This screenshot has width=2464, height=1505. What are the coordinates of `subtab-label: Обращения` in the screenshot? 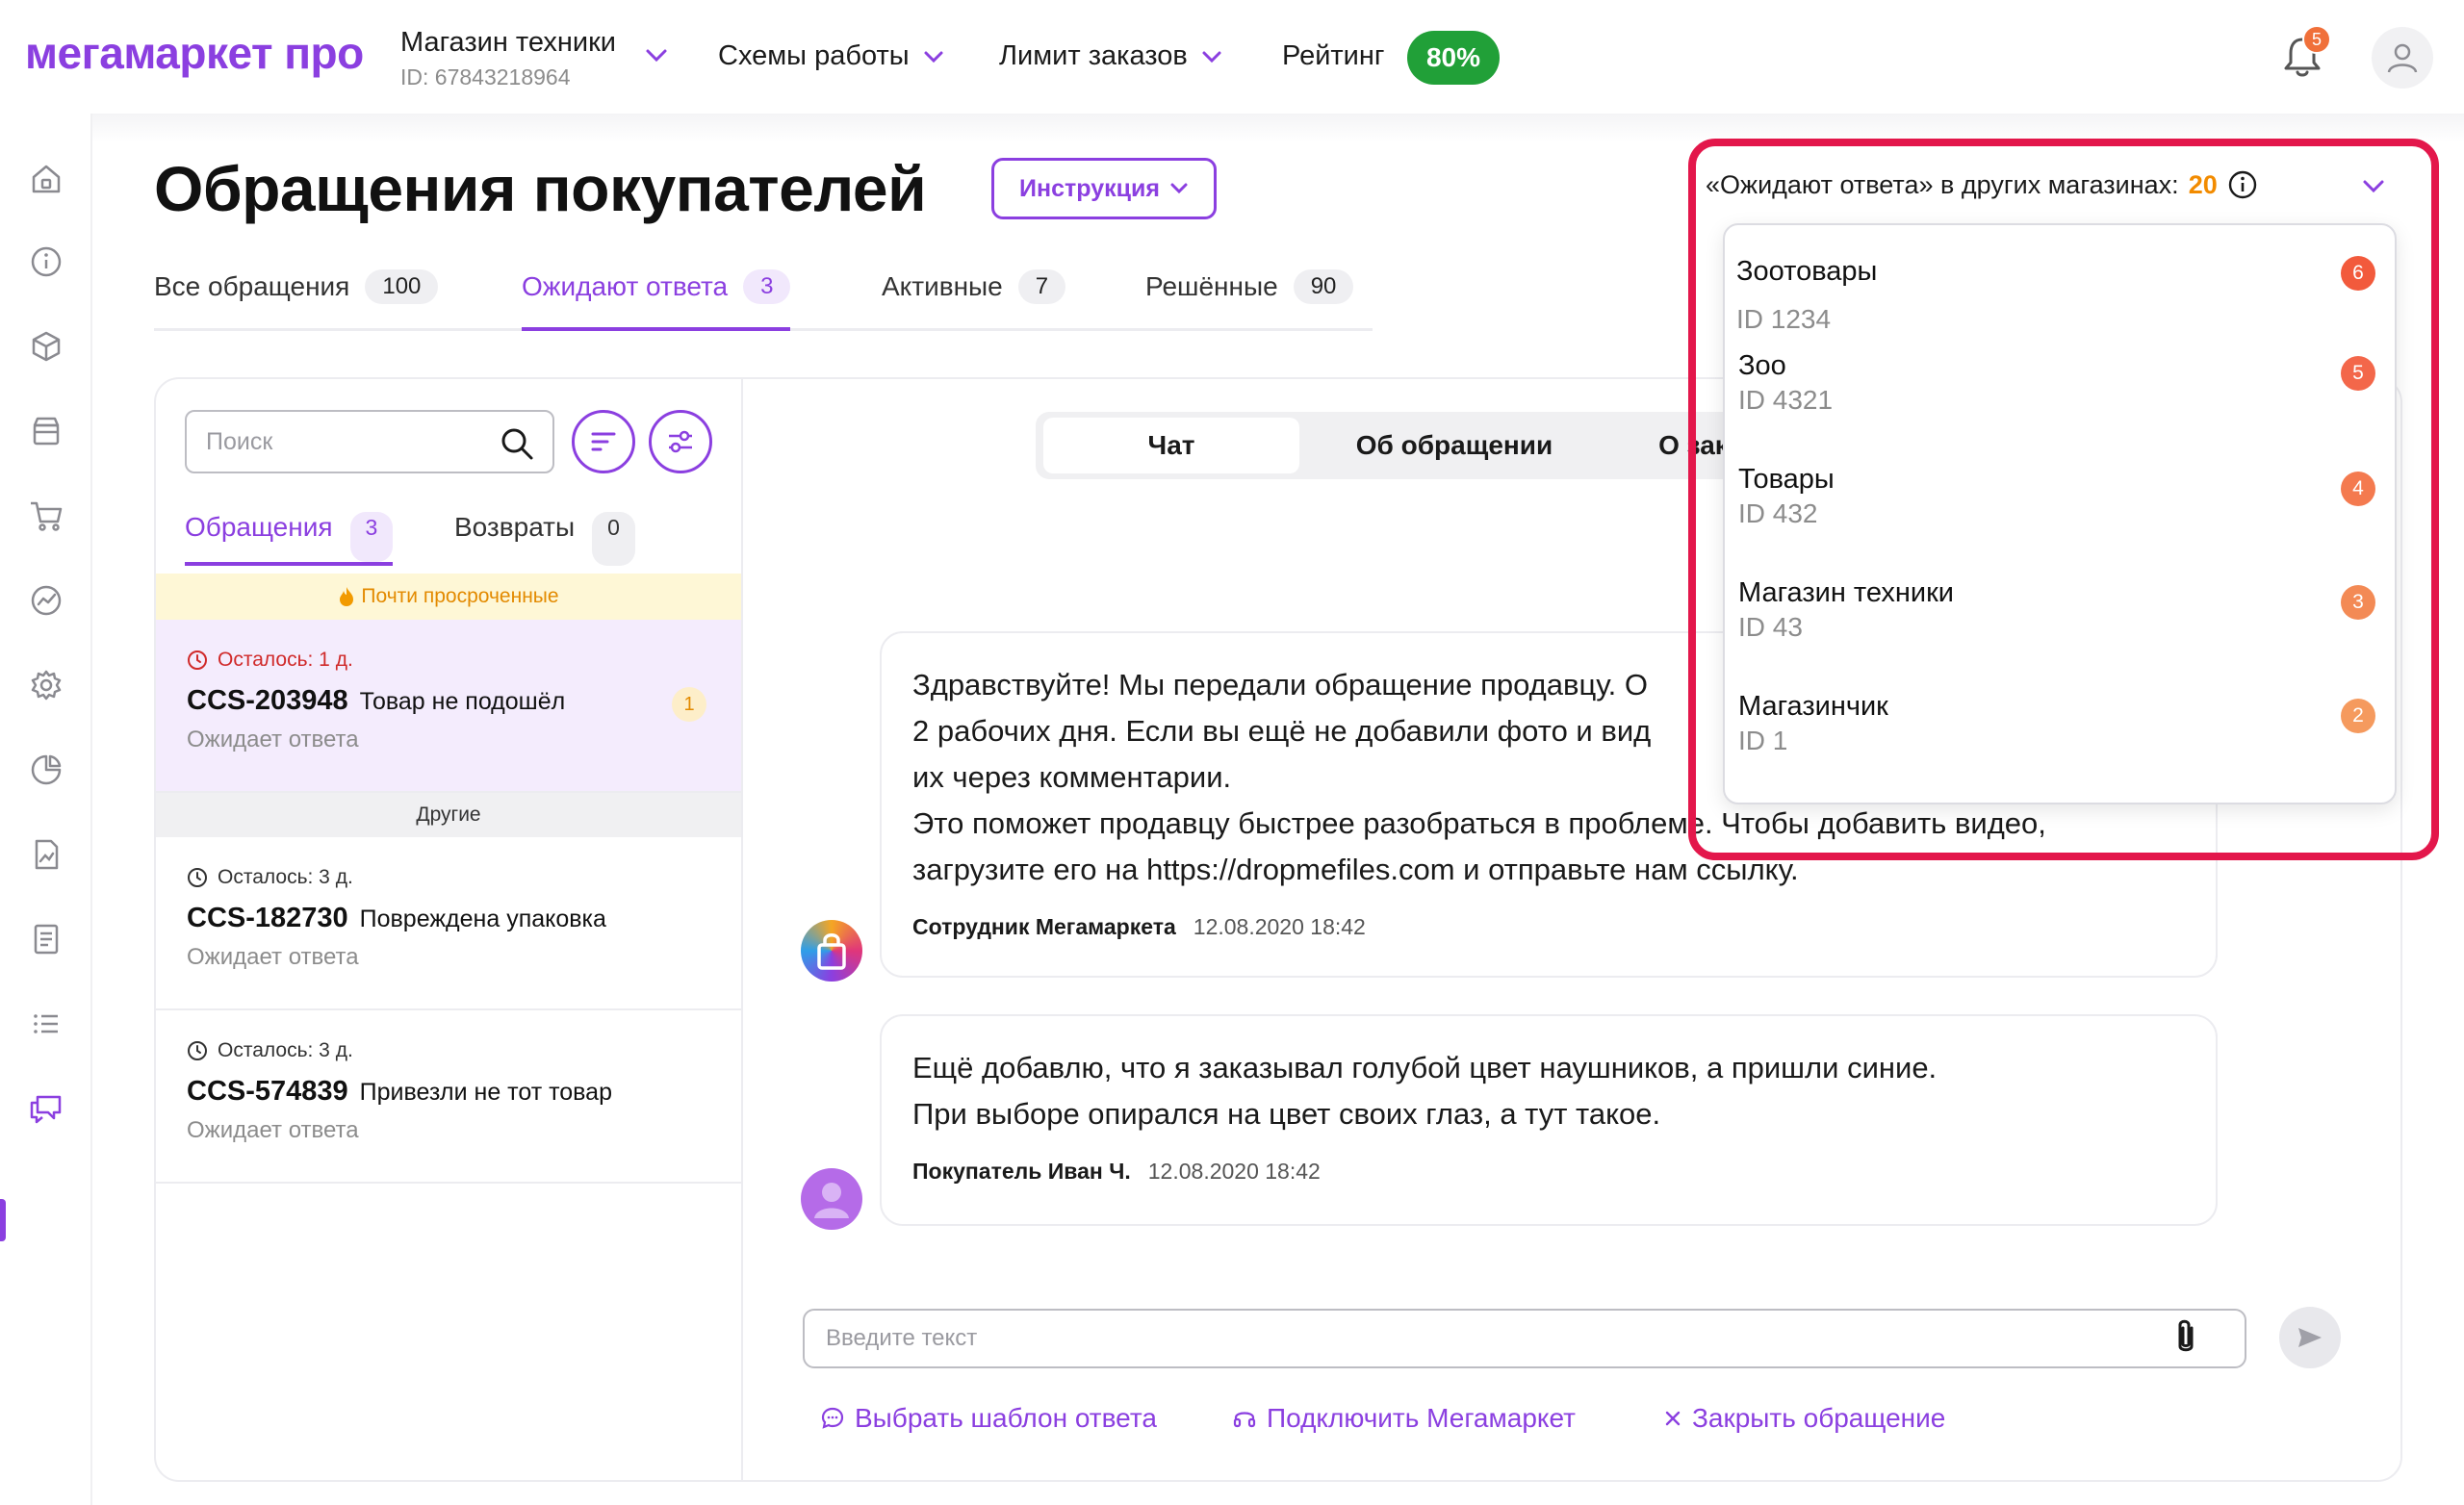 It's located at (259, 527).